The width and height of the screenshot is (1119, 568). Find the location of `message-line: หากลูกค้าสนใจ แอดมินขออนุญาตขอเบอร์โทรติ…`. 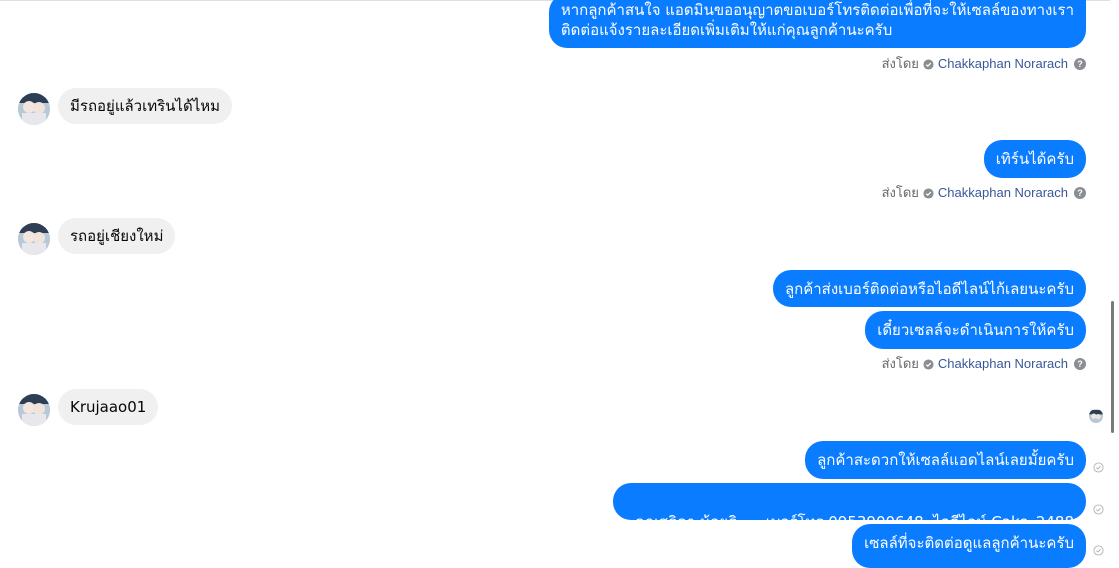

message-line: หากลูกค้าสนใจ แอดมินขออนุญาตขอเบอร์โทรติ… is located at coordinates (817, 10).